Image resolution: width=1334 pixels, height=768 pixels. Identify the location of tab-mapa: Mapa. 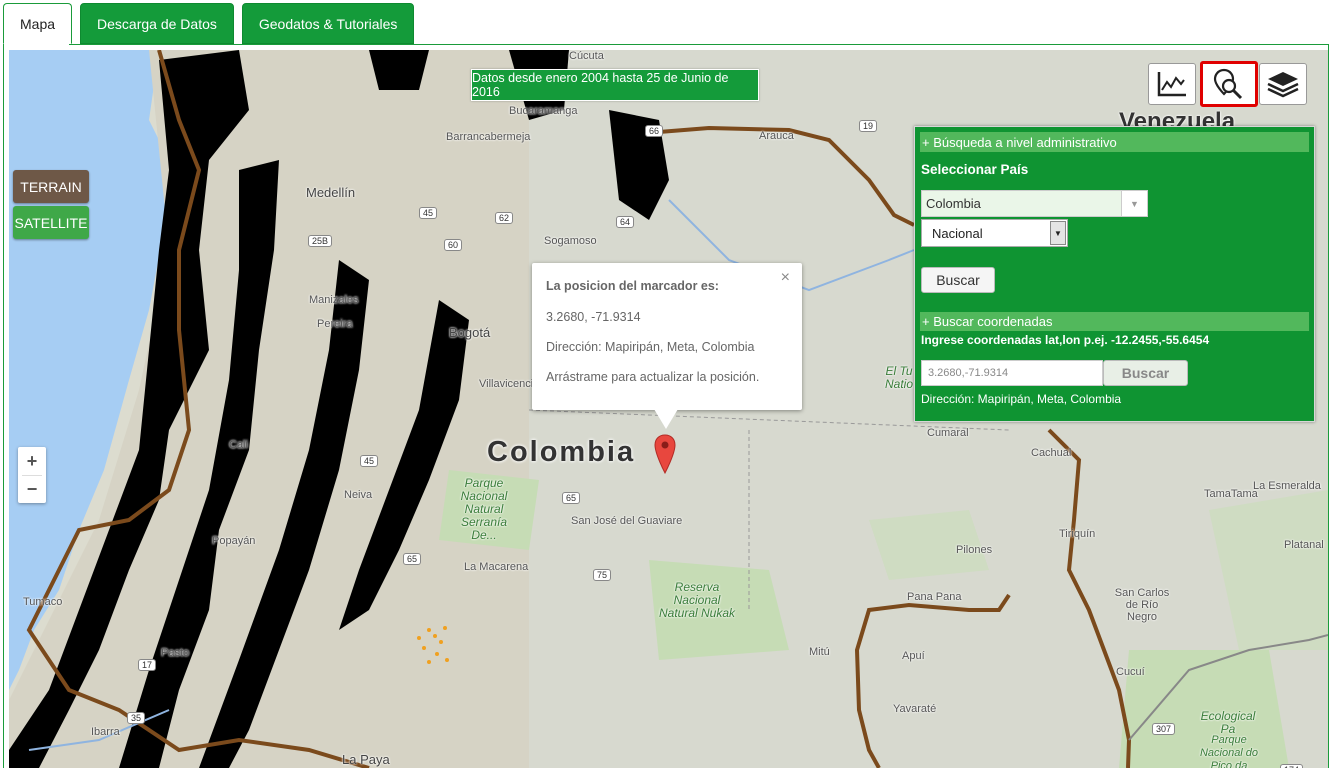
(38, 23).